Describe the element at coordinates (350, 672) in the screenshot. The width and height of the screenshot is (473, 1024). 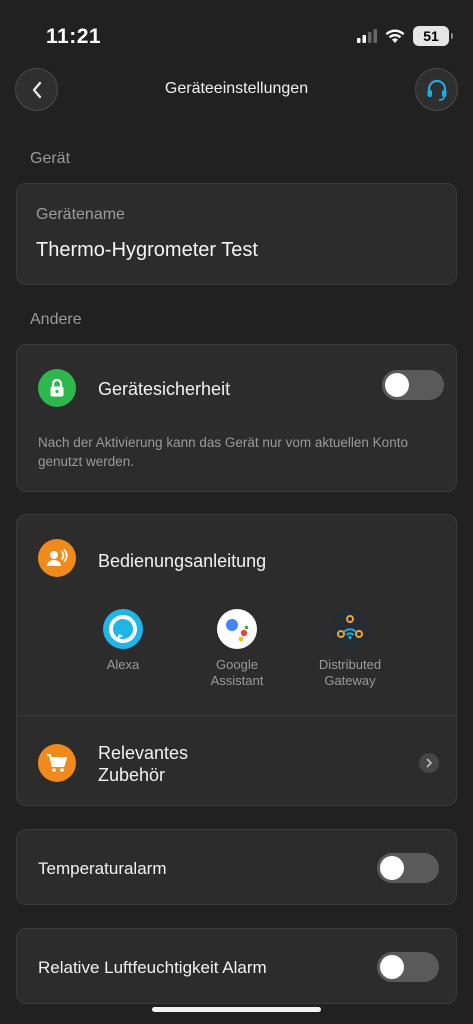
I see `assistant-label: Distributed Gateway` at that location.